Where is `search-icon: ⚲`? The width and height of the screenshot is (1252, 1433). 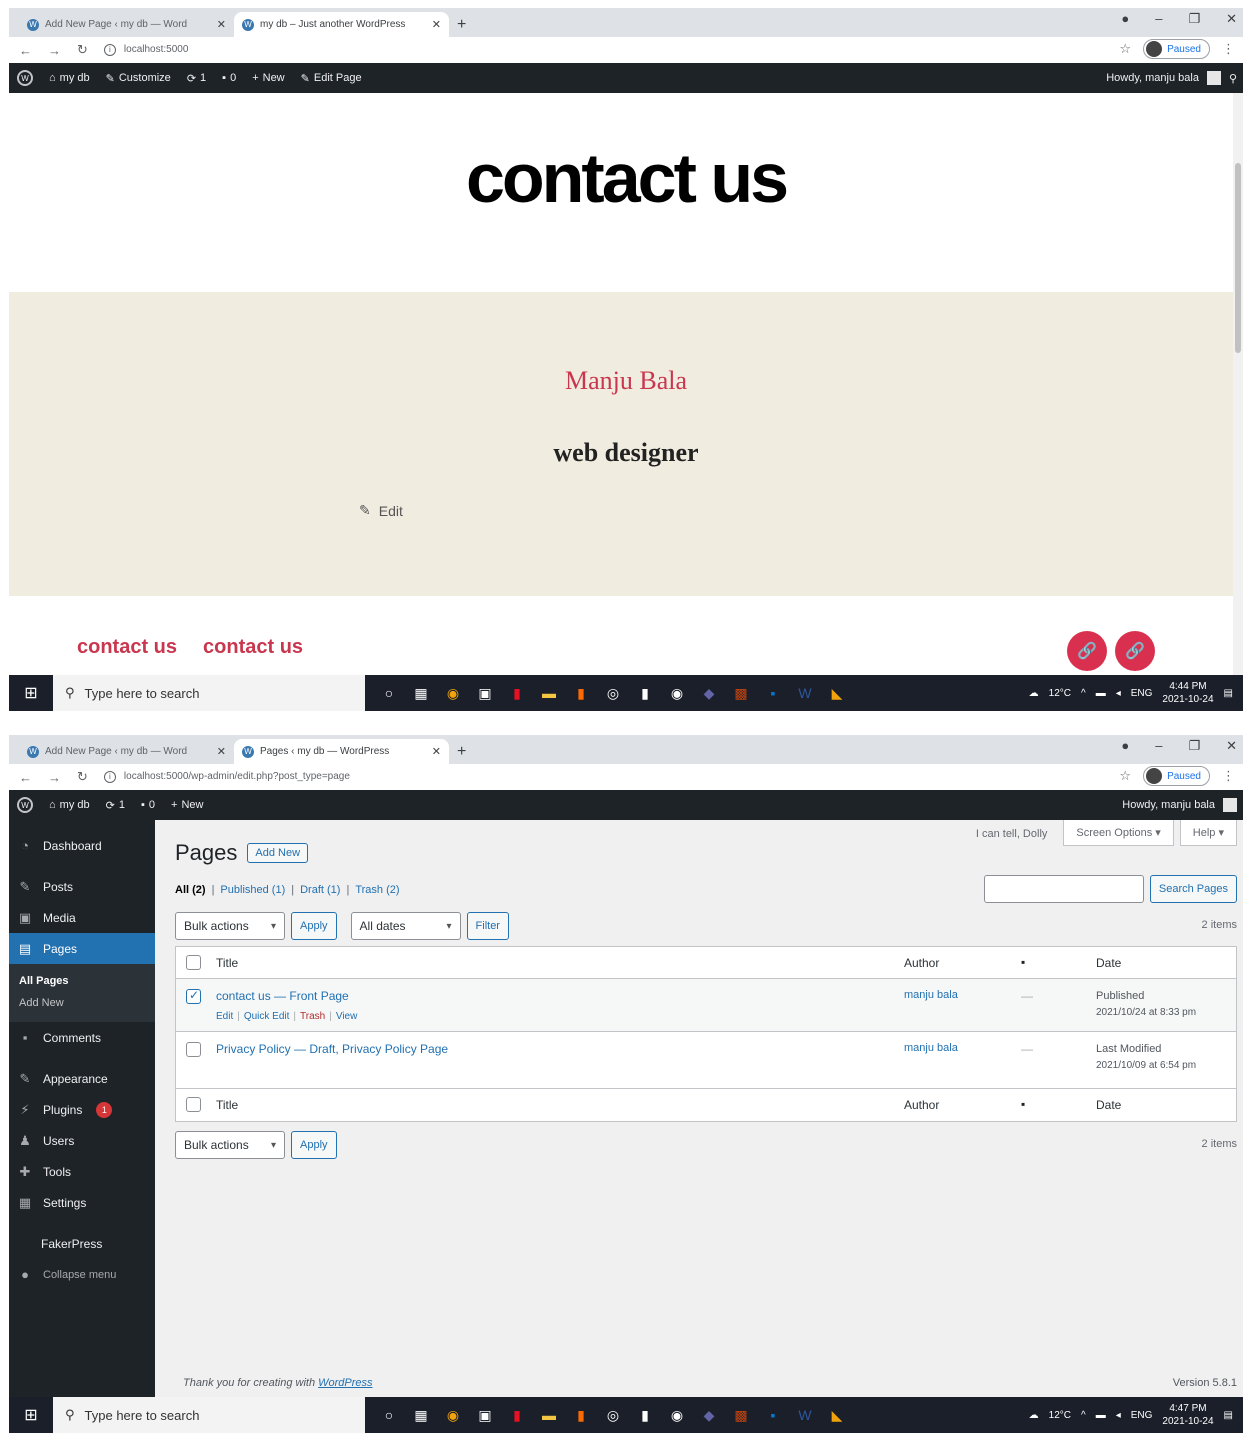
search-icon: ⚲ is located at coordinates (1233, 78).